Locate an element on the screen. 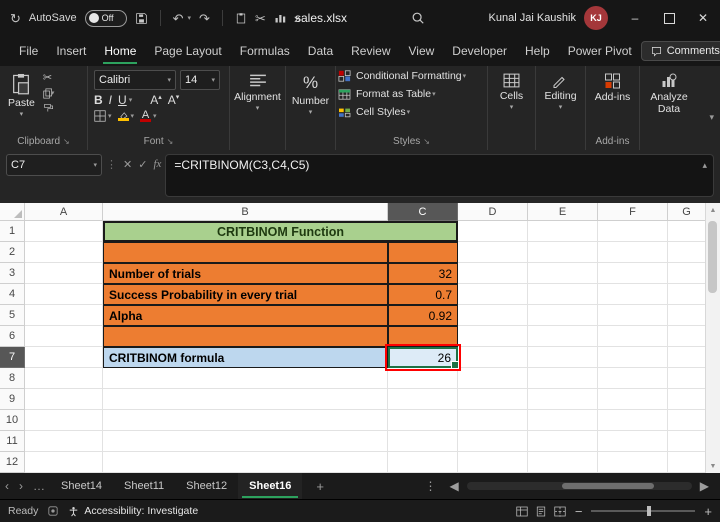  enter-icon: ✓ is located at coordinates (142, 164).